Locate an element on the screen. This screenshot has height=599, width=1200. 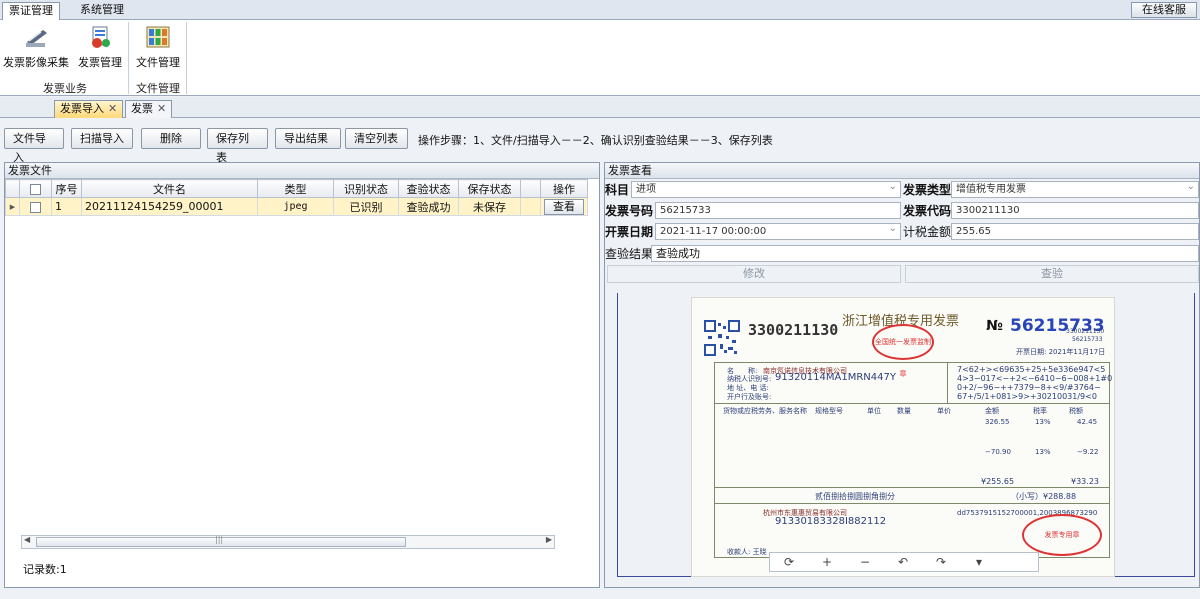
dropdown-icon: ▾ is located at coordinates (979, 562).